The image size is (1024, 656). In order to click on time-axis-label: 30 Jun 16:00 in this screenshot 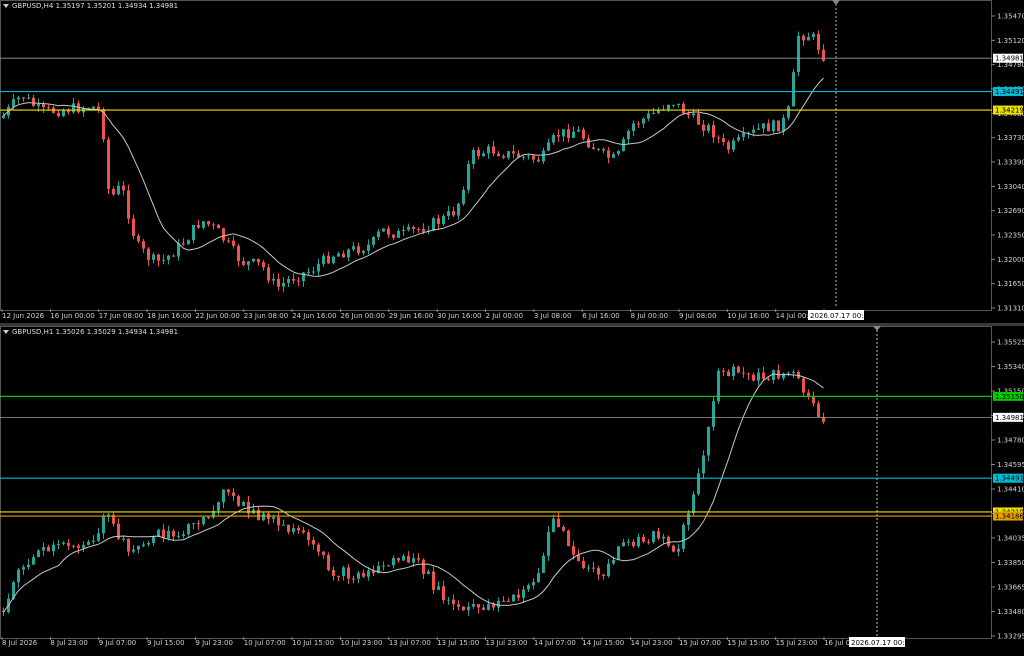, I will do `click(459, 316)`.